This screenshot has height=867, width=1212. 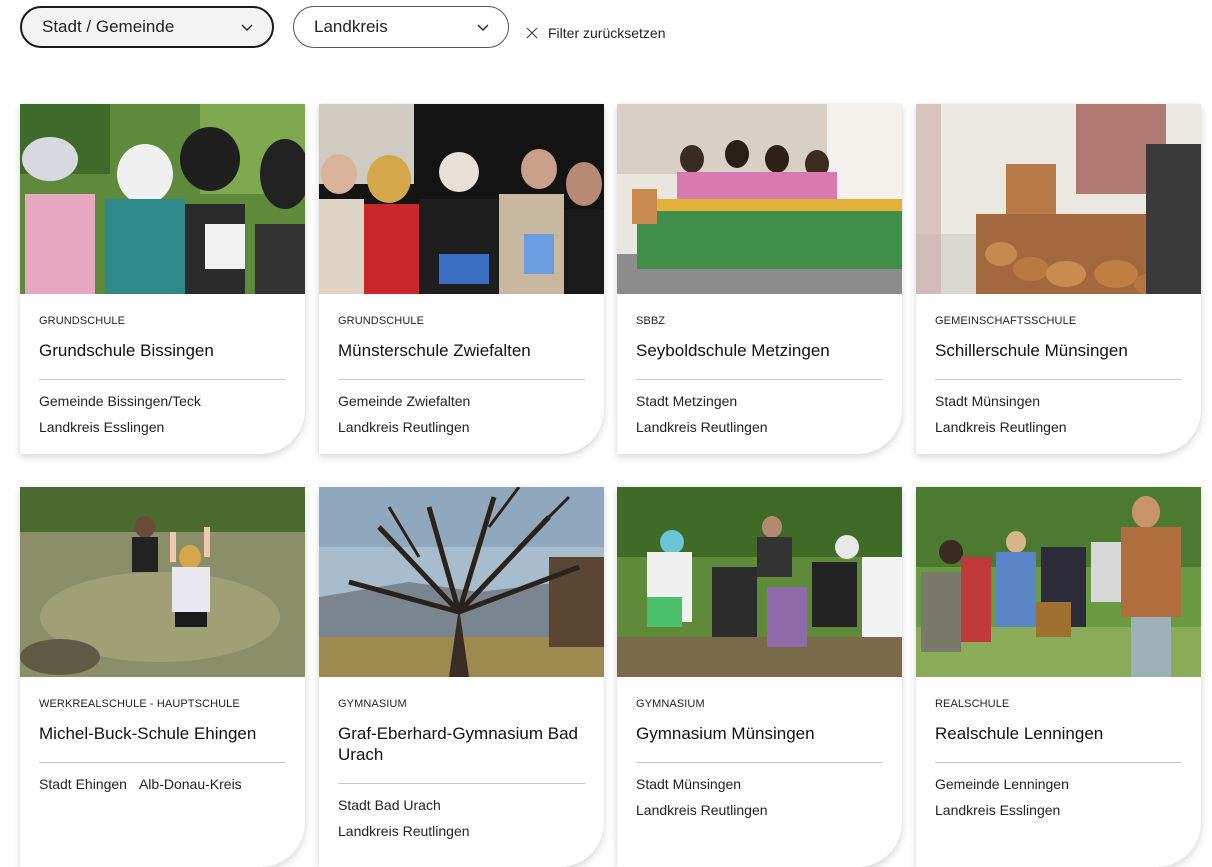 What do you see at coordinates (725, 733) in the screenshot?
I see `school-name: Gymnasium Münsingen` at bounding box center [725, 733].